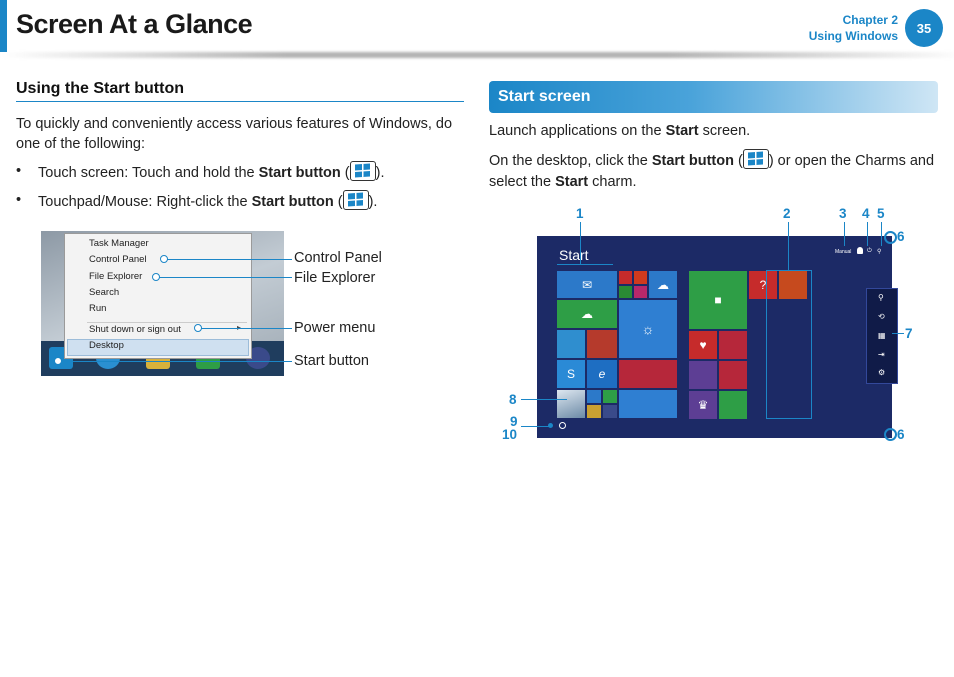  Describe the element at coordinates (881, 316) in the screenshot. I see `charm-share-icon: ⟲` at that location.